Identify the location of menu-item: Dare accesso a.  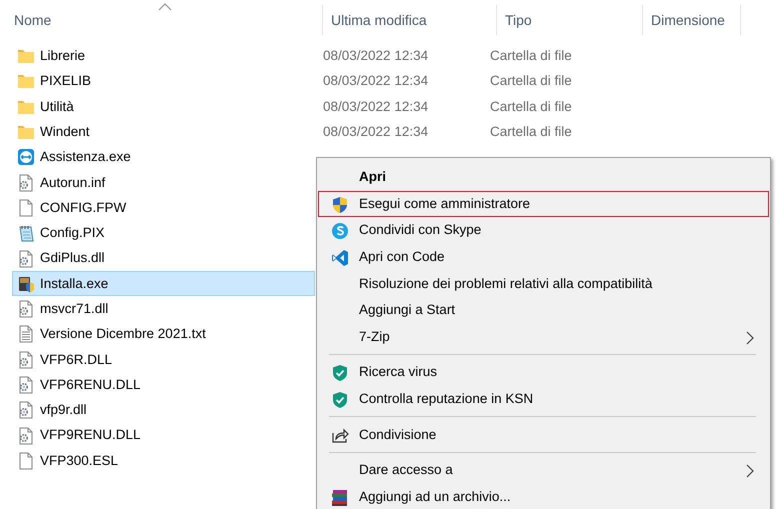
(543, 470).